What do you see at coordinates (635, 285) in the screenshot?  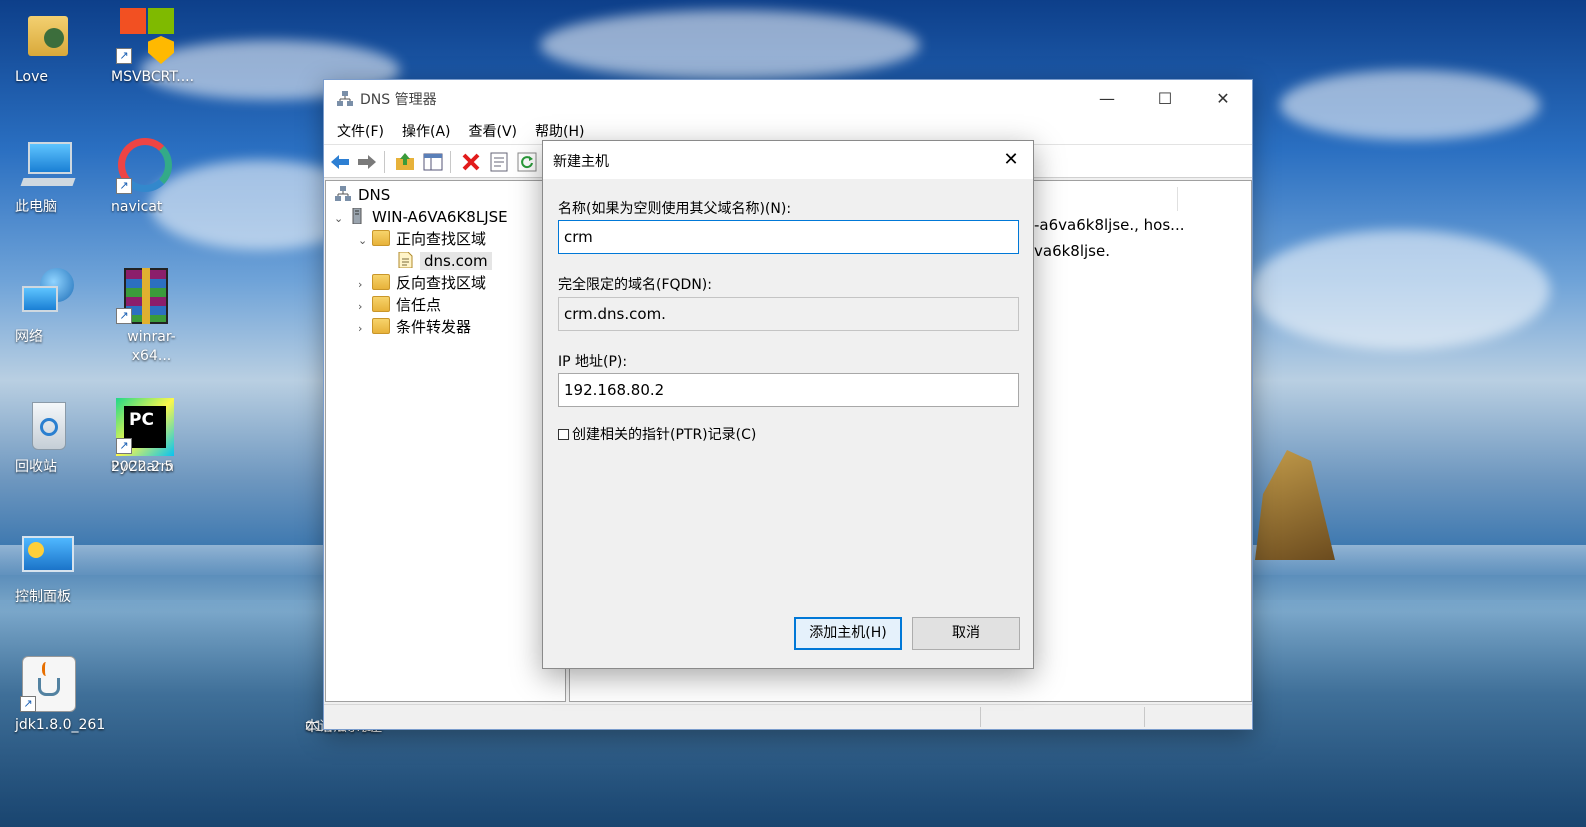 I see `fqdn-label: 完全限定的域名(FQDN):` at bounding box center [635, 285].